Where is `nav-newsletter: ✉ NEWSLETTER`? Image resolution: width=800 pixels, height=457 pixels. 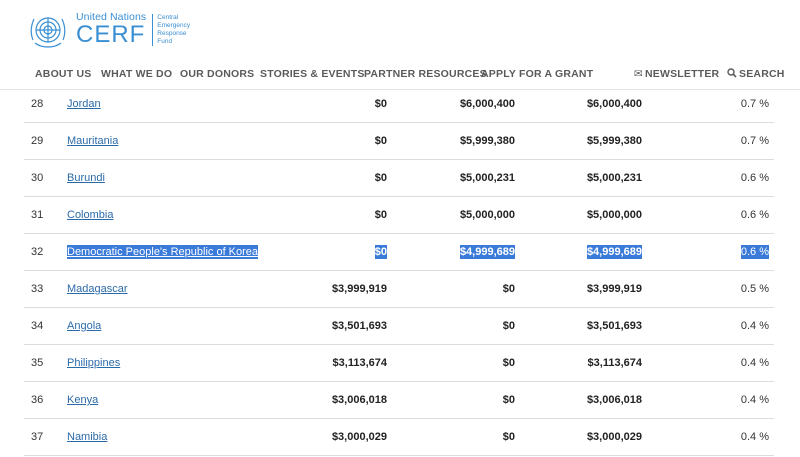
nav-newsletter: ✉ NEWSLETTER is located at coordinates (676, 74).